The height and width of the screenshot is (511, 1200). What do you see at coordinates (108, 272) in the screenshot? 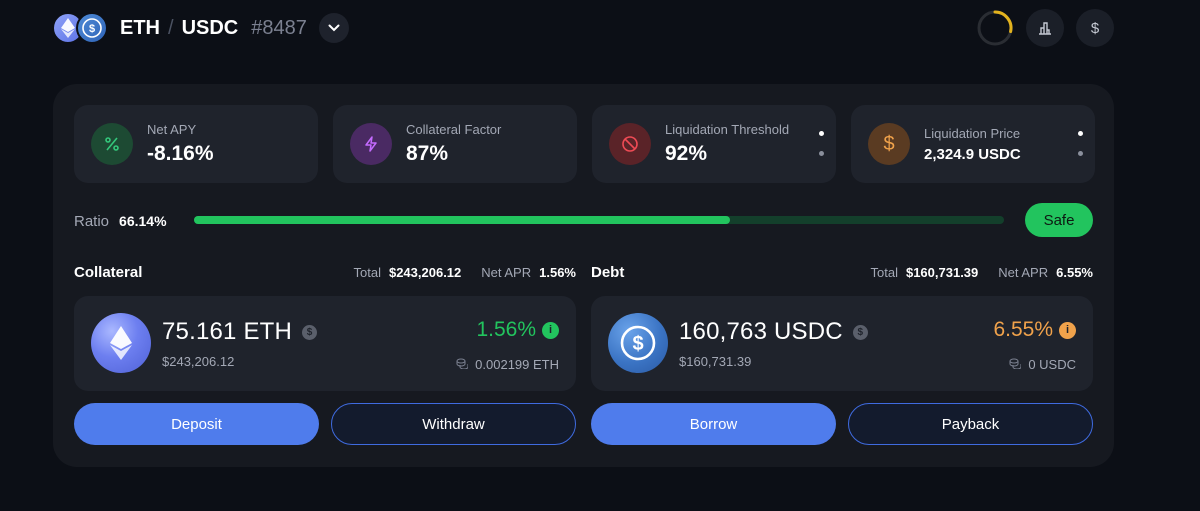
I see `section-title: Collateral` at bounding box center [108, 272].